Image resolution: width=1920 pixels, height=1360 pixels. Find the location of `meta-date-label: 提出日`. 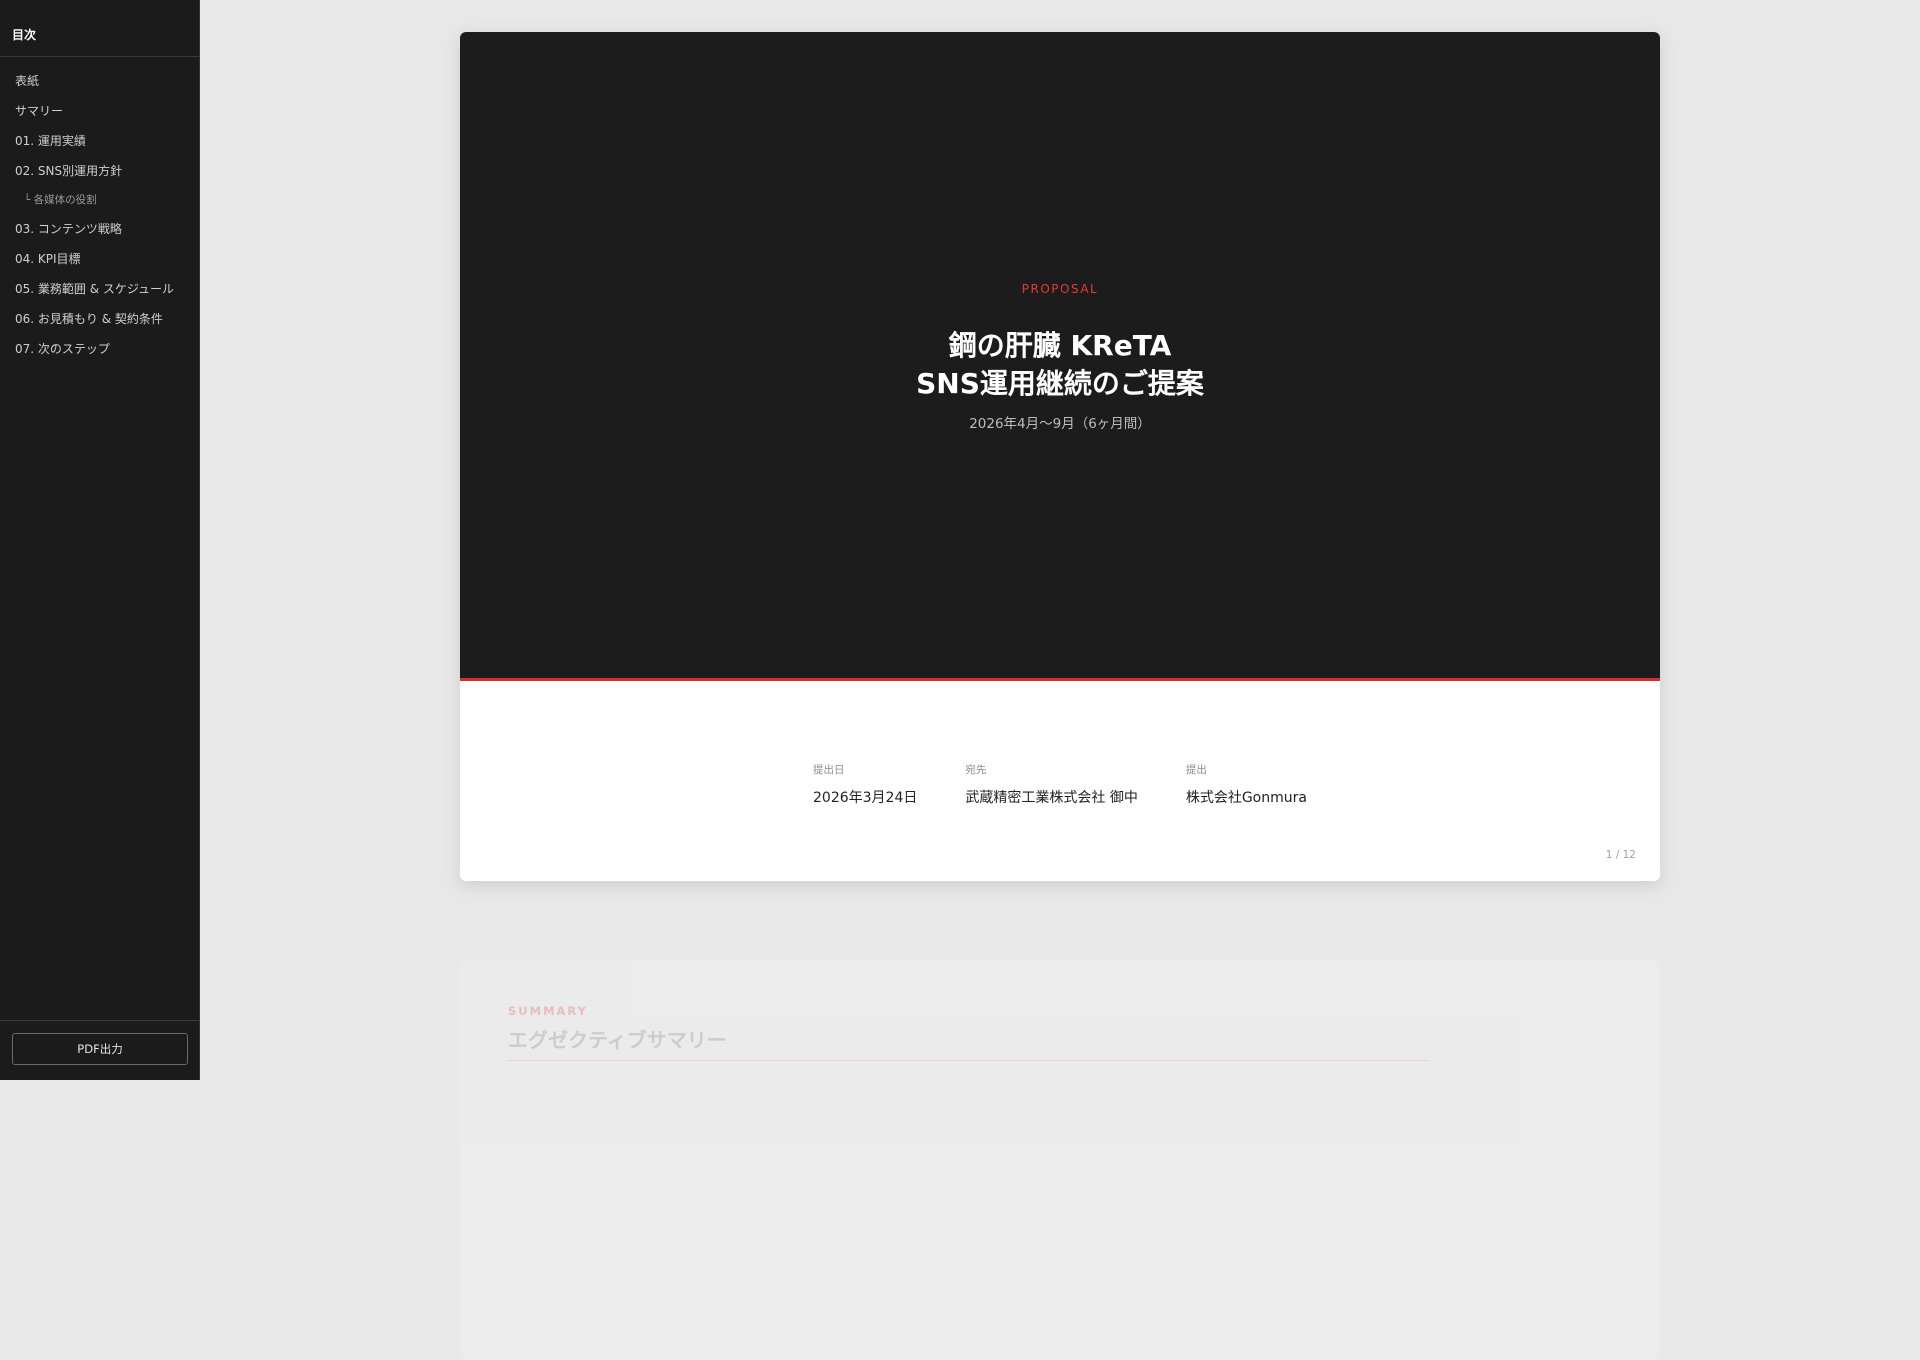

meta-date-label: 提出日 is located at coordinates (829, 770).